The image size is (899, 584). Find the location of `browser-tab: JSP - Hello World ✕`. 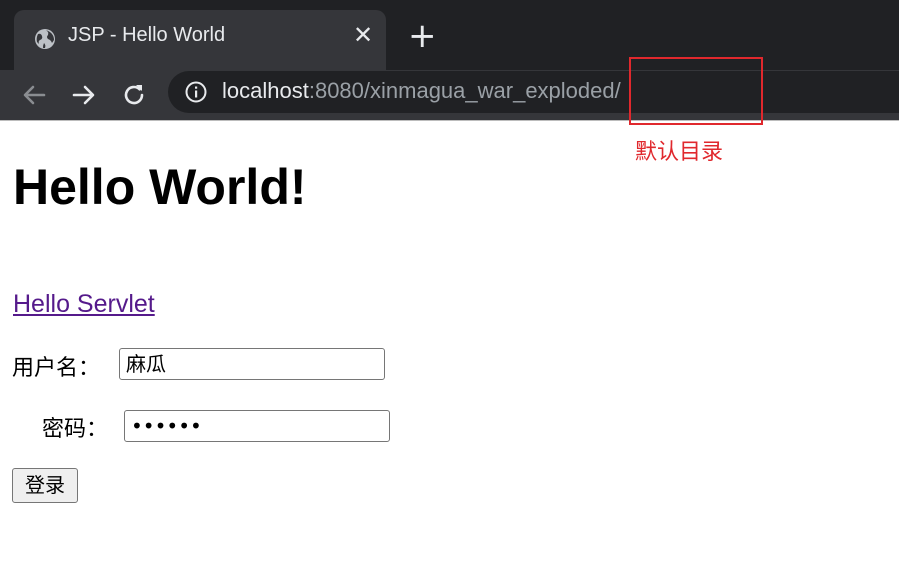

browser-tab: JSP - Hello World ✕ is located at coordinates (200, 40).